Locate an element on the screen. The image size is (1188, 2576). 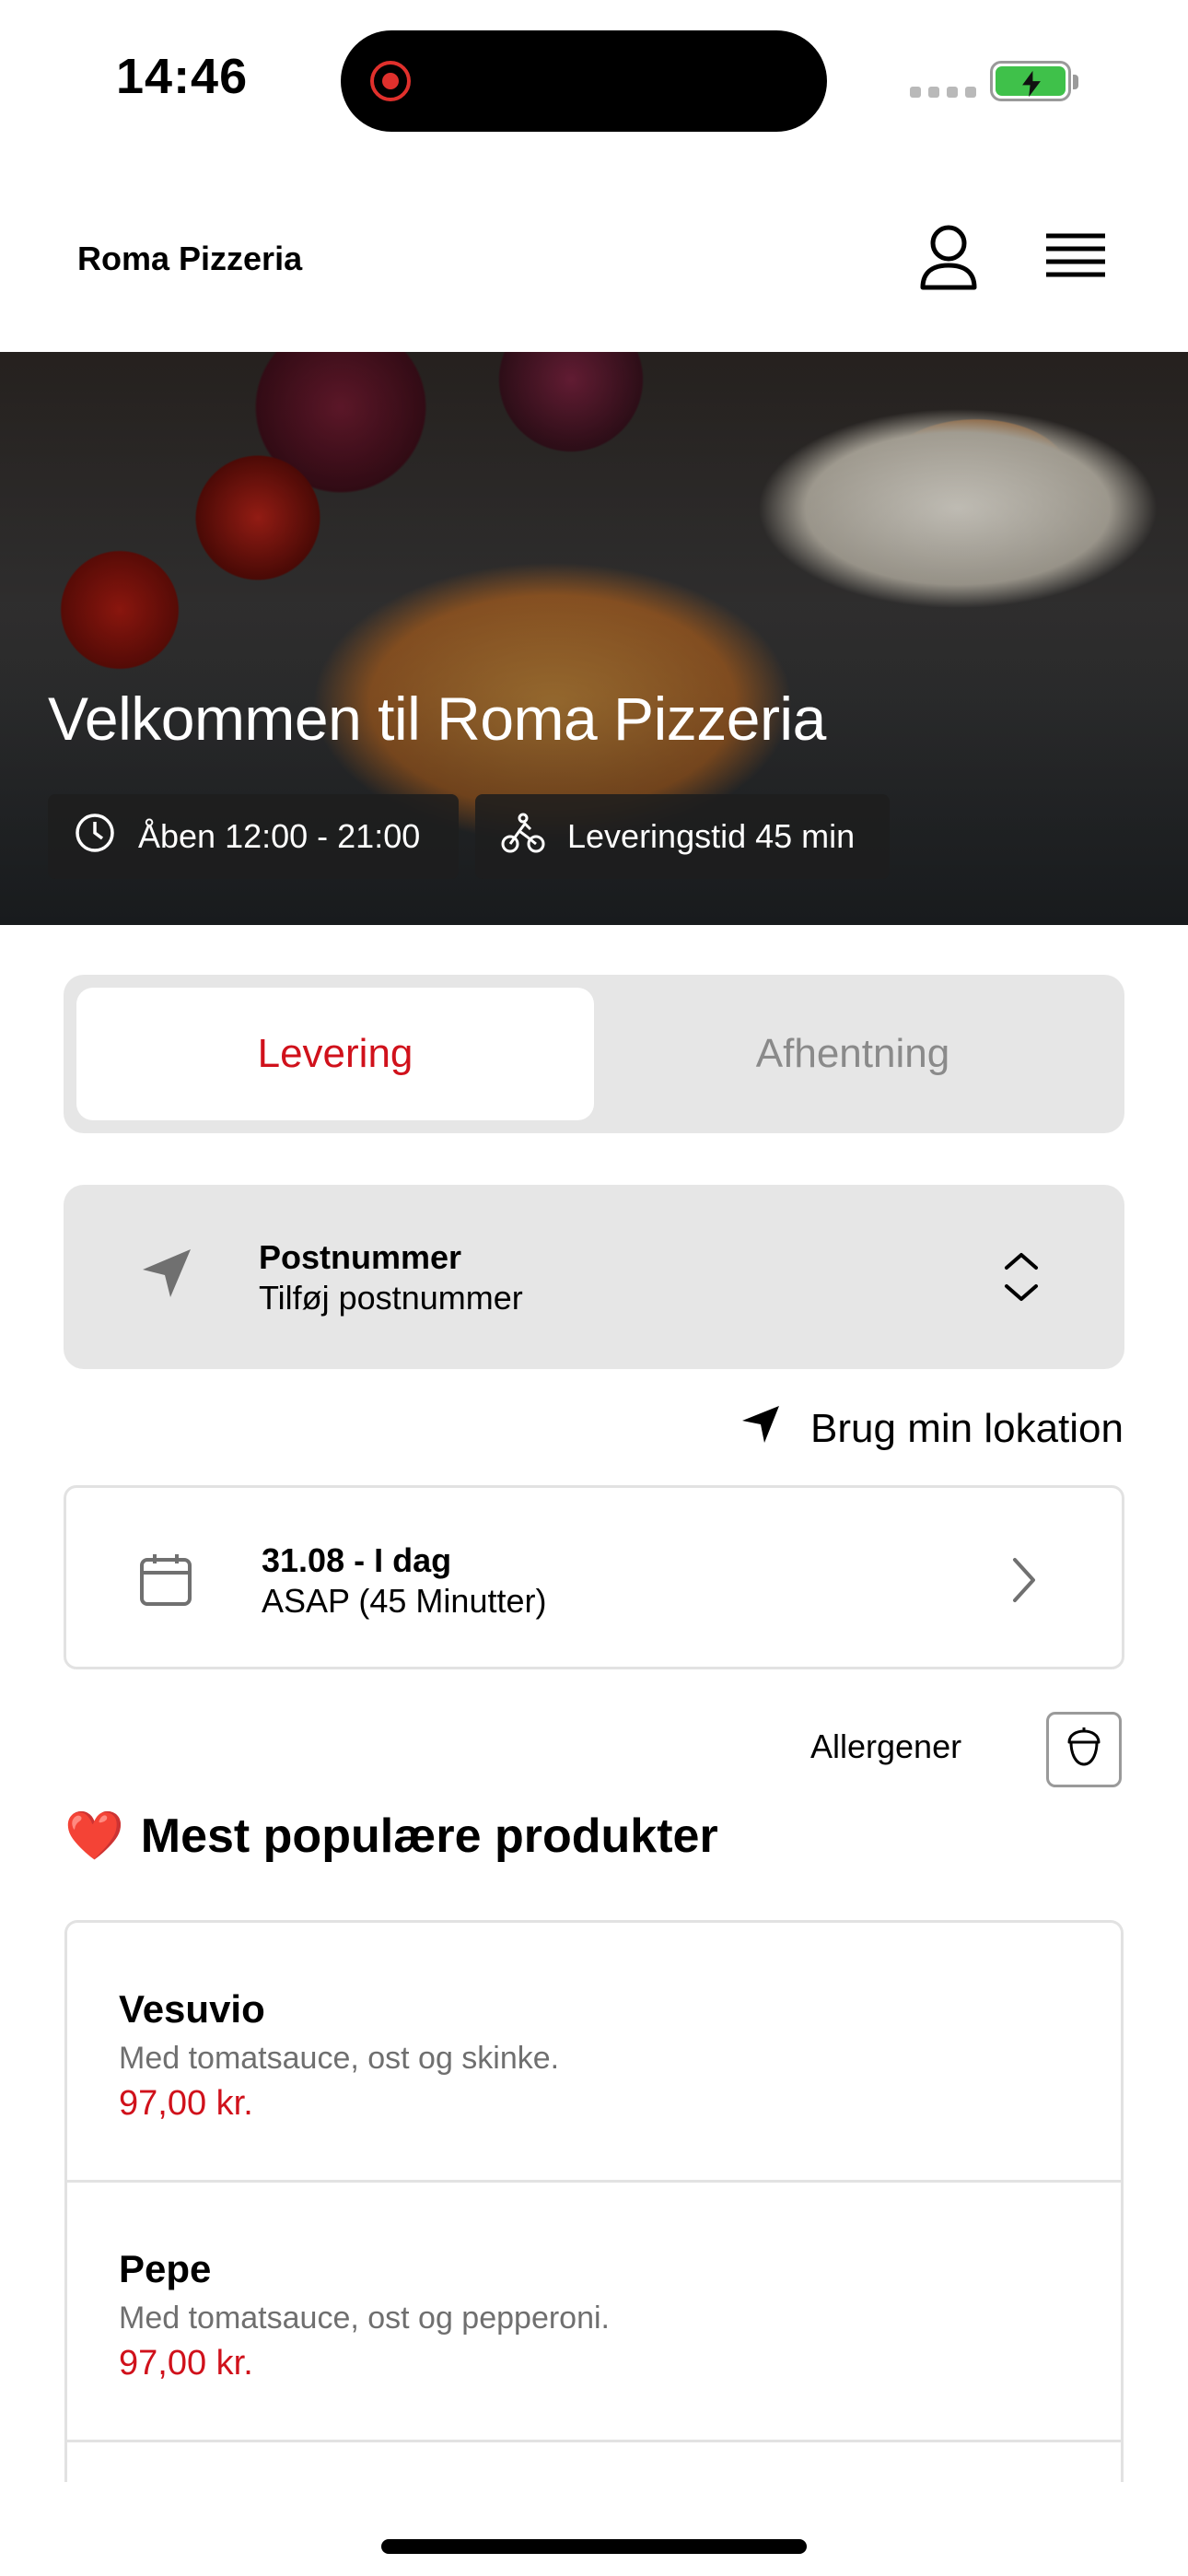
product-name: Vesuvio is located at coordinates (192, 2009).